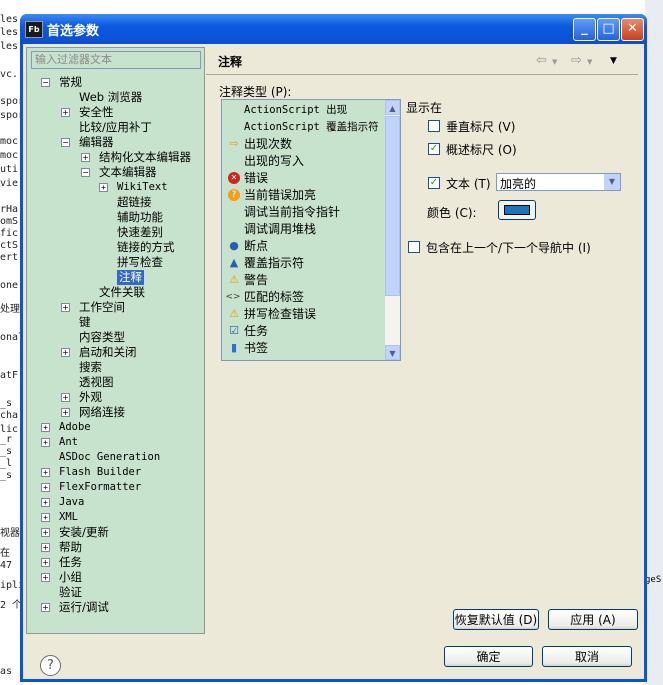  Describe the element at coordinates (115, 442) in the screenshot. I see `tree-item: + Ant` at that location.